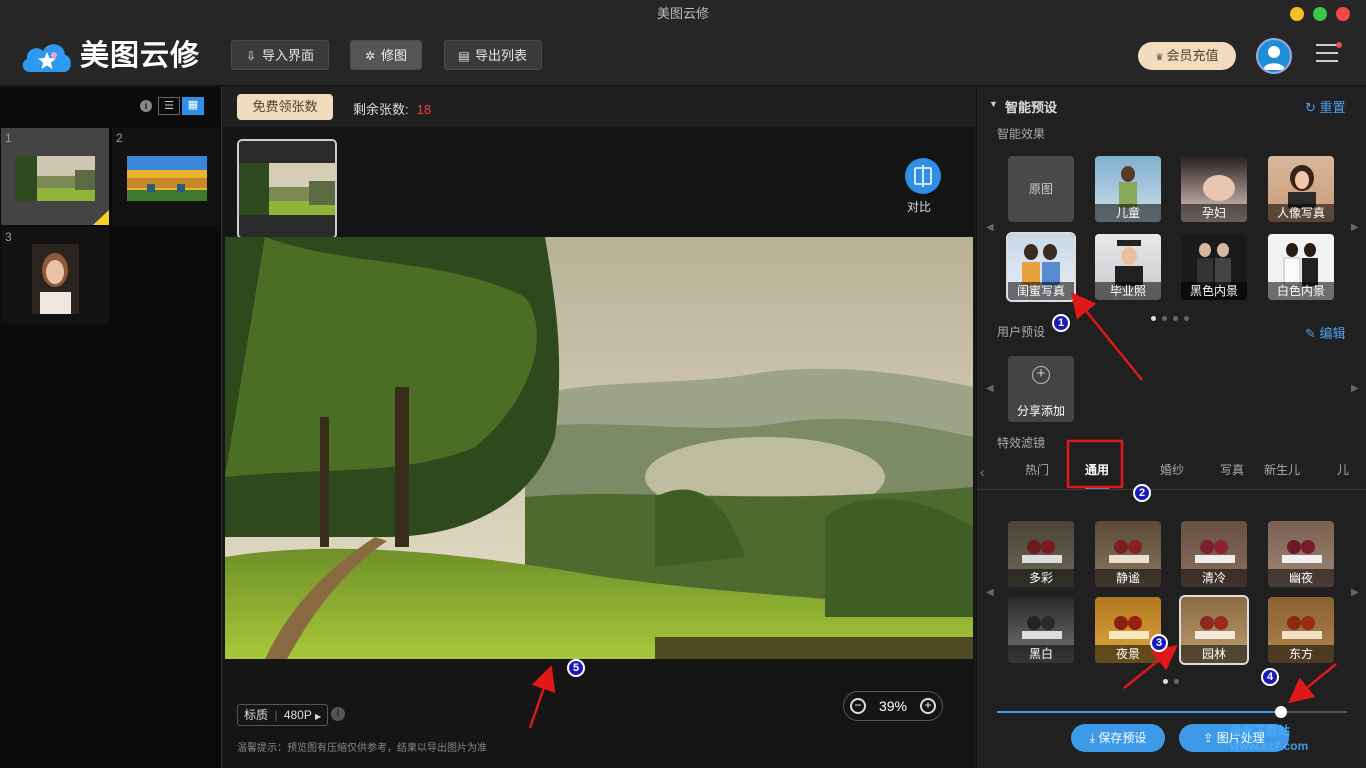 This screenshot has width=1366, height=768. Describe the element at coordinates (392, 108) in the screenshot. I see `remaining-count: 剩余张数: 18` at that location.